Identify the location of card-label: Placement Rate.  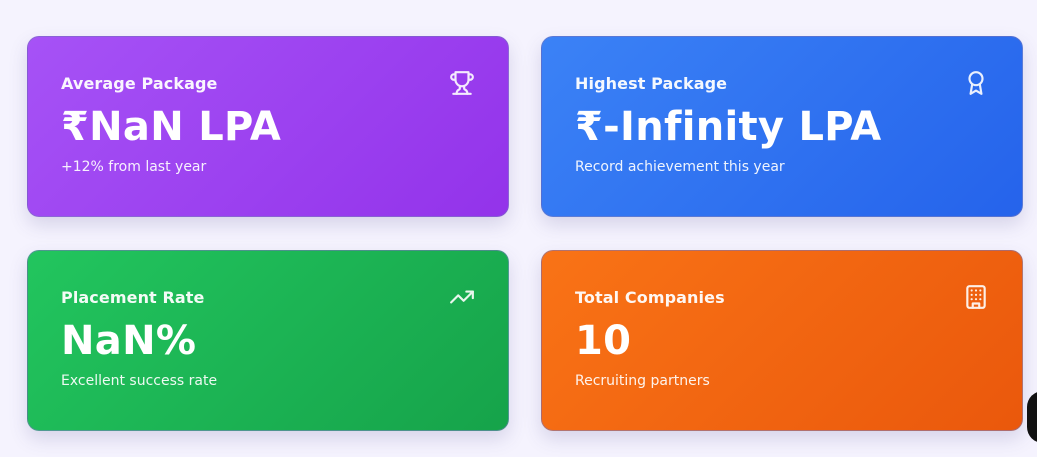
(133, 297).